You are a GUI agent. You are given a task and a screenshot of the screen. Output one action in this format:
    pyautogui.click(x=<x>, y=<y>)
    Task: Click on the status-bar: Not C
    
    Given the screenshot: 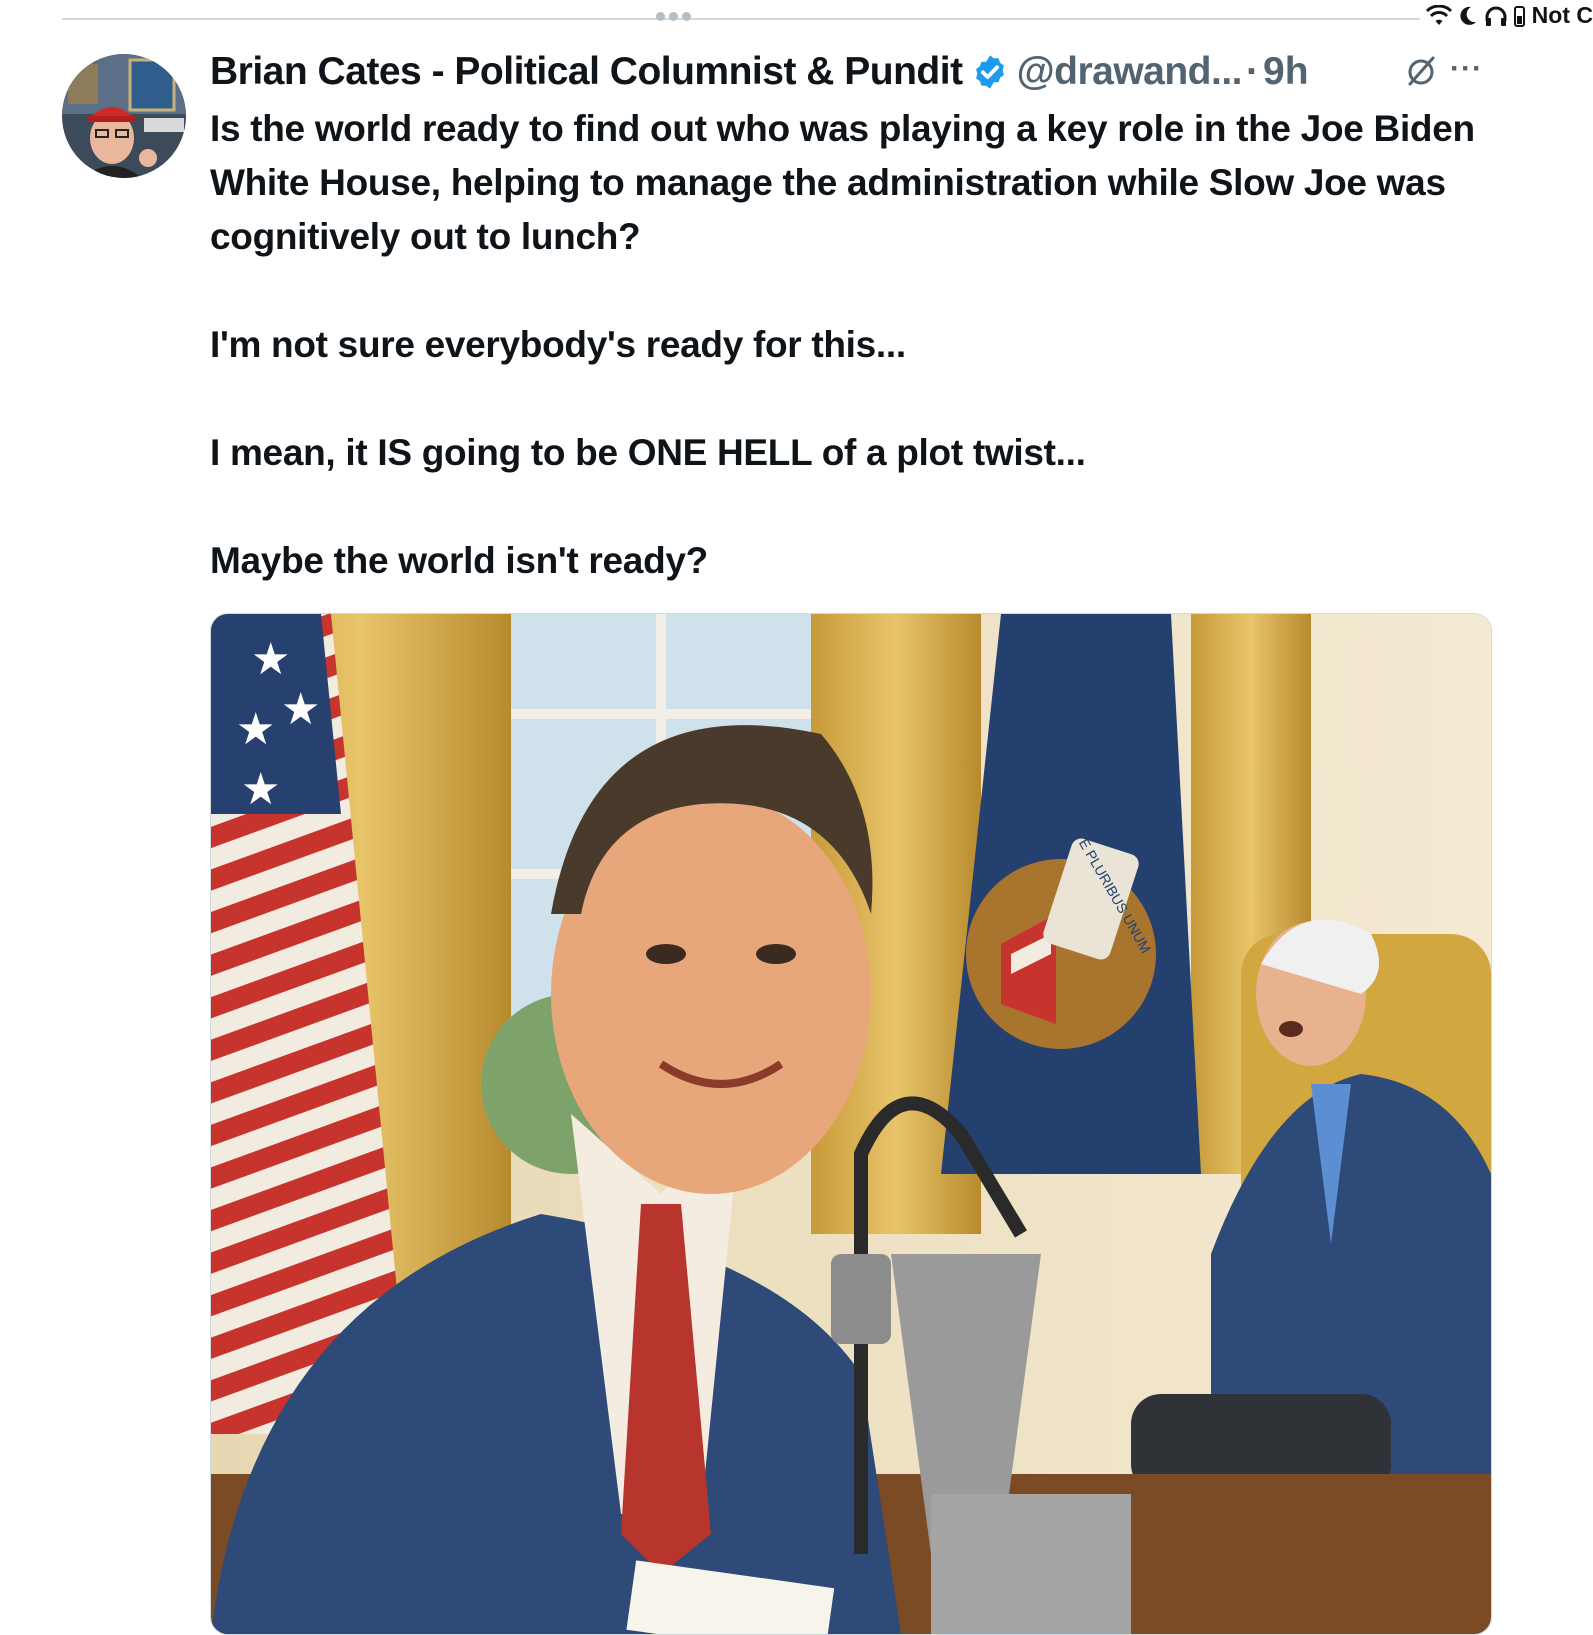 What is the action you would take?
    pyautogui.click(x=1506, y=15)
    